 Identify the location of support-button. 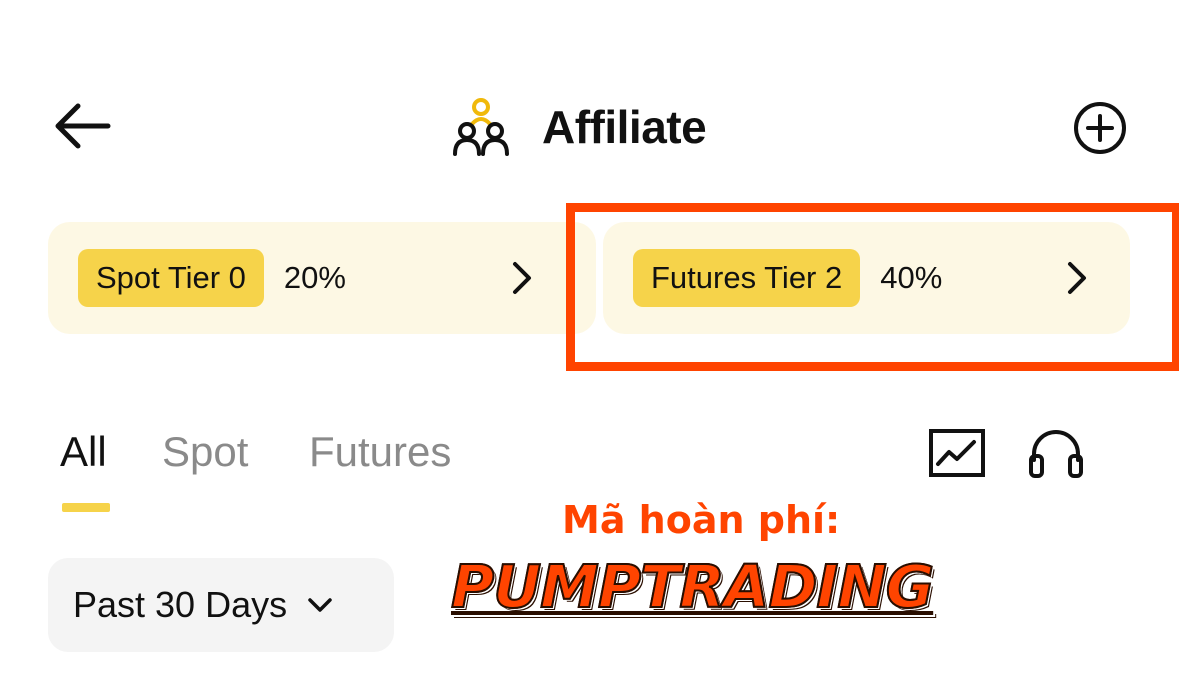
(1056, 453).